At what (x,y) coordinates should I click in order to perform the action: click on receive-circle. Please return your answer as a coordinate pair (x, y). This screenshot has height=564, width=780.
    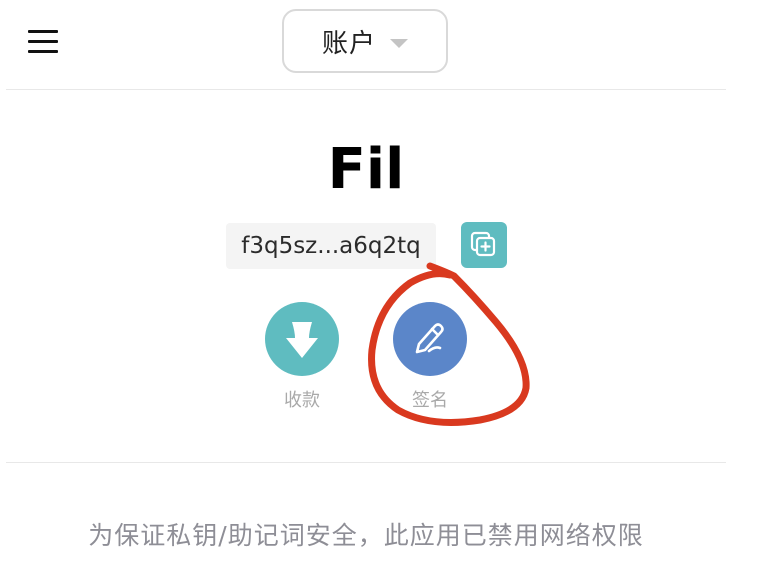
    Looking at the image, I should click on (302, 339).